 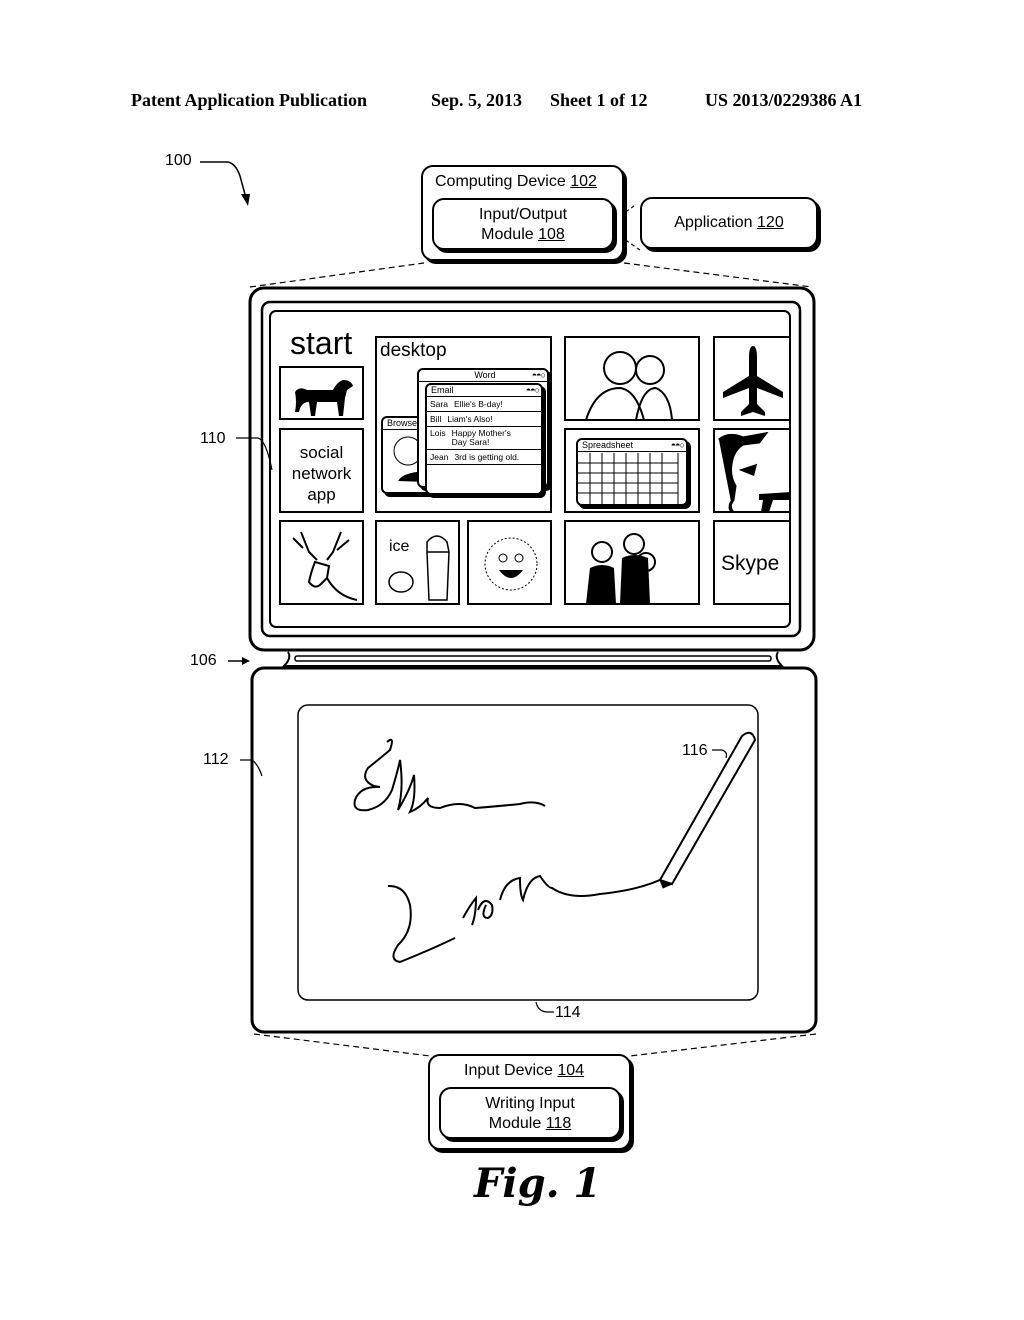 What do you see at coordinates (538, 1183) in the screenshot?
I see `figure-caption: Fig. 1` at bounding box center [538, 1183].